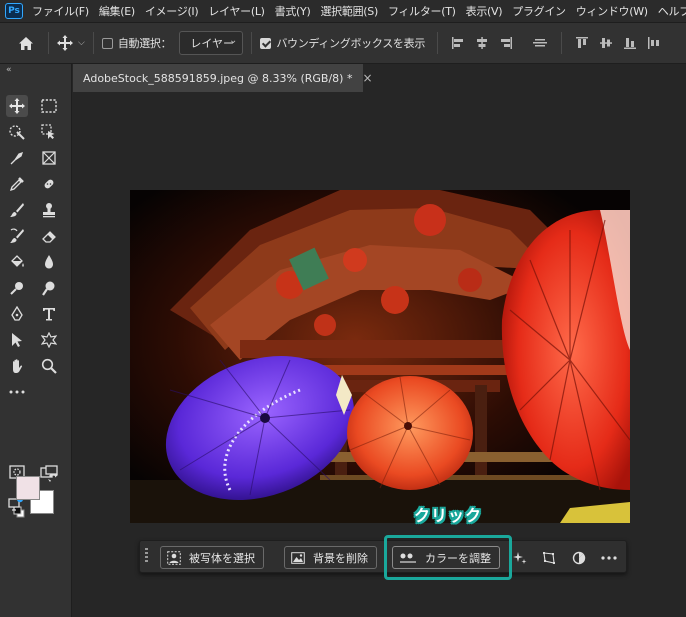 The height and width of the screenshot is (617, 686). Describe the element at coordinates (49, 132) in the screenshot. I see `quick-selection-tool-icon` at that location.